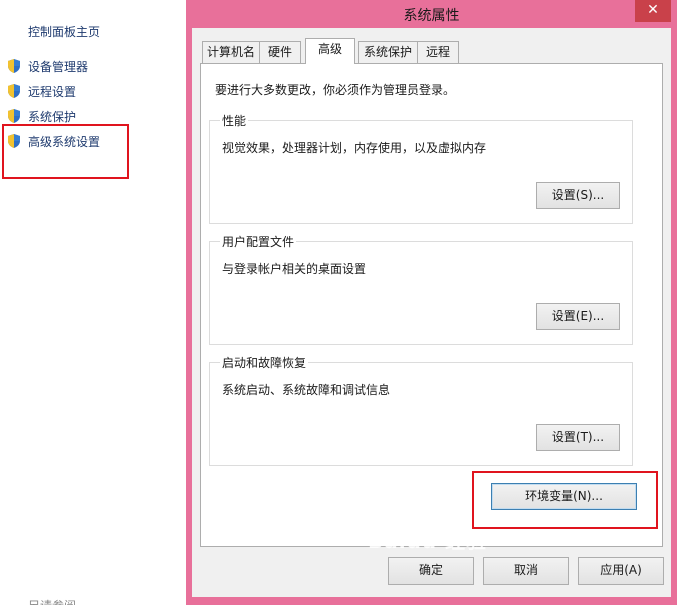 The image size is (677, 605). What do you see at coordinates (565, 500) in the screenshot?
I see `highlight-box-environment-variables` at bounding box center [565, 500].